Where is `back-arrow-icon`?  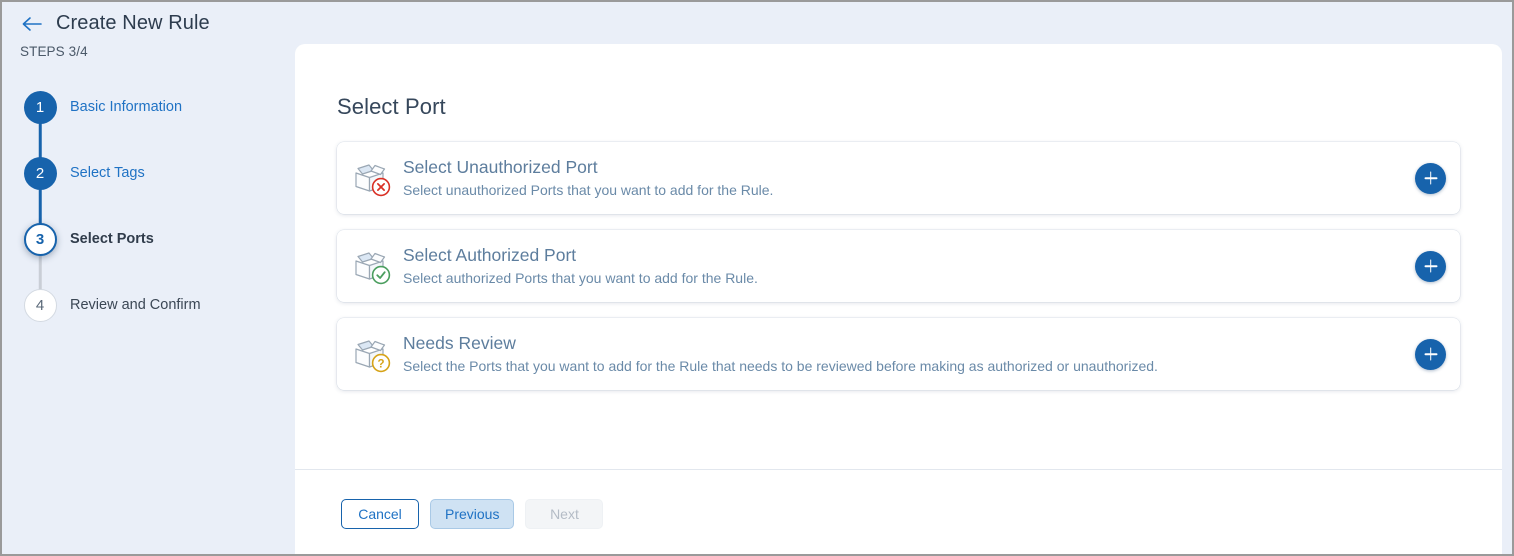
back-arrow-icon is located at coordinates (32, 24).